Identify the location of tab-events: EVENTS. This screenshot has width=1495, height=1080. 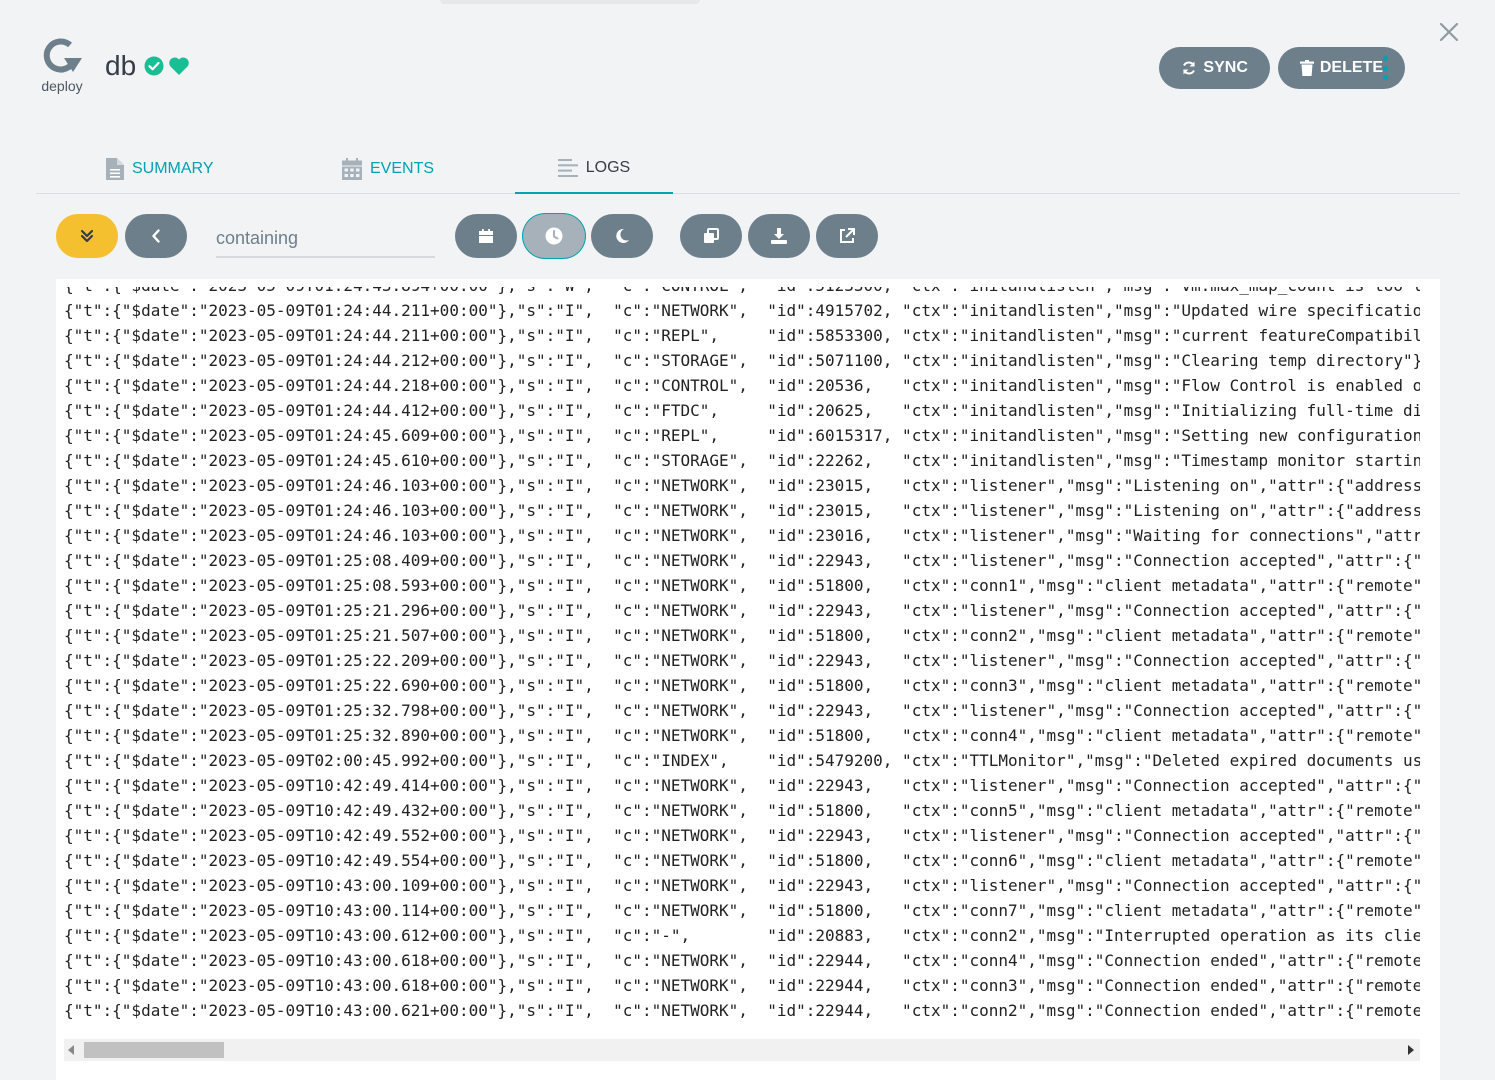
(388, 168).